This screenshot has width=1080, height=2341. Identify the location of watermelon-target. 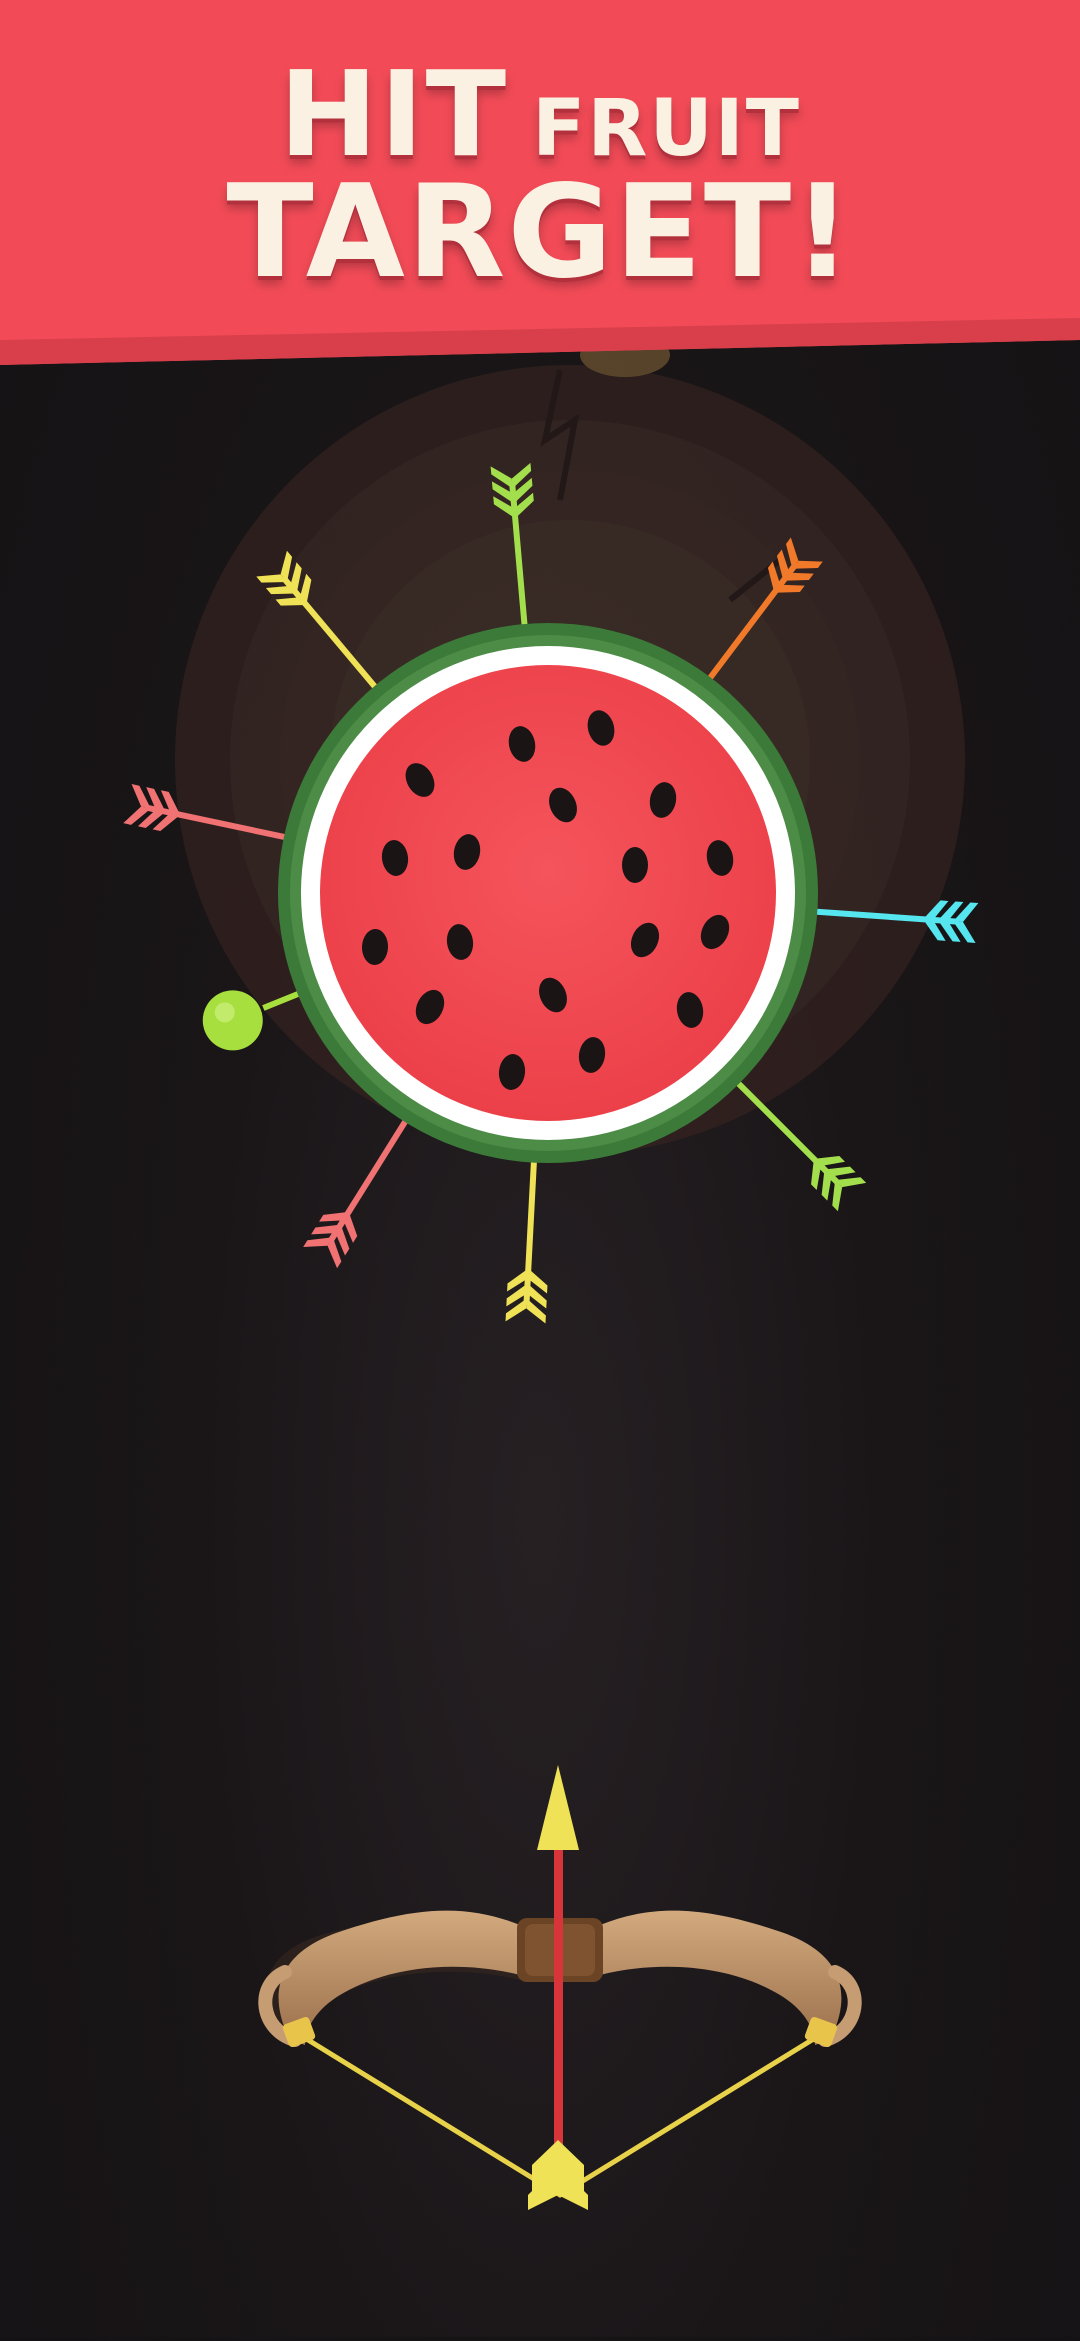
(548, 893).